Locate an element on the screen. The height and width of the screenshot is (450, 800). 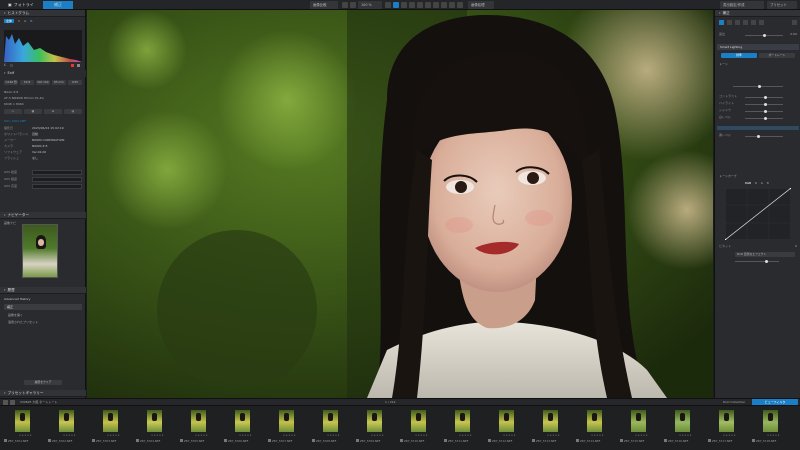
moon-icon: ☾ is located at coordinates (5, 65).